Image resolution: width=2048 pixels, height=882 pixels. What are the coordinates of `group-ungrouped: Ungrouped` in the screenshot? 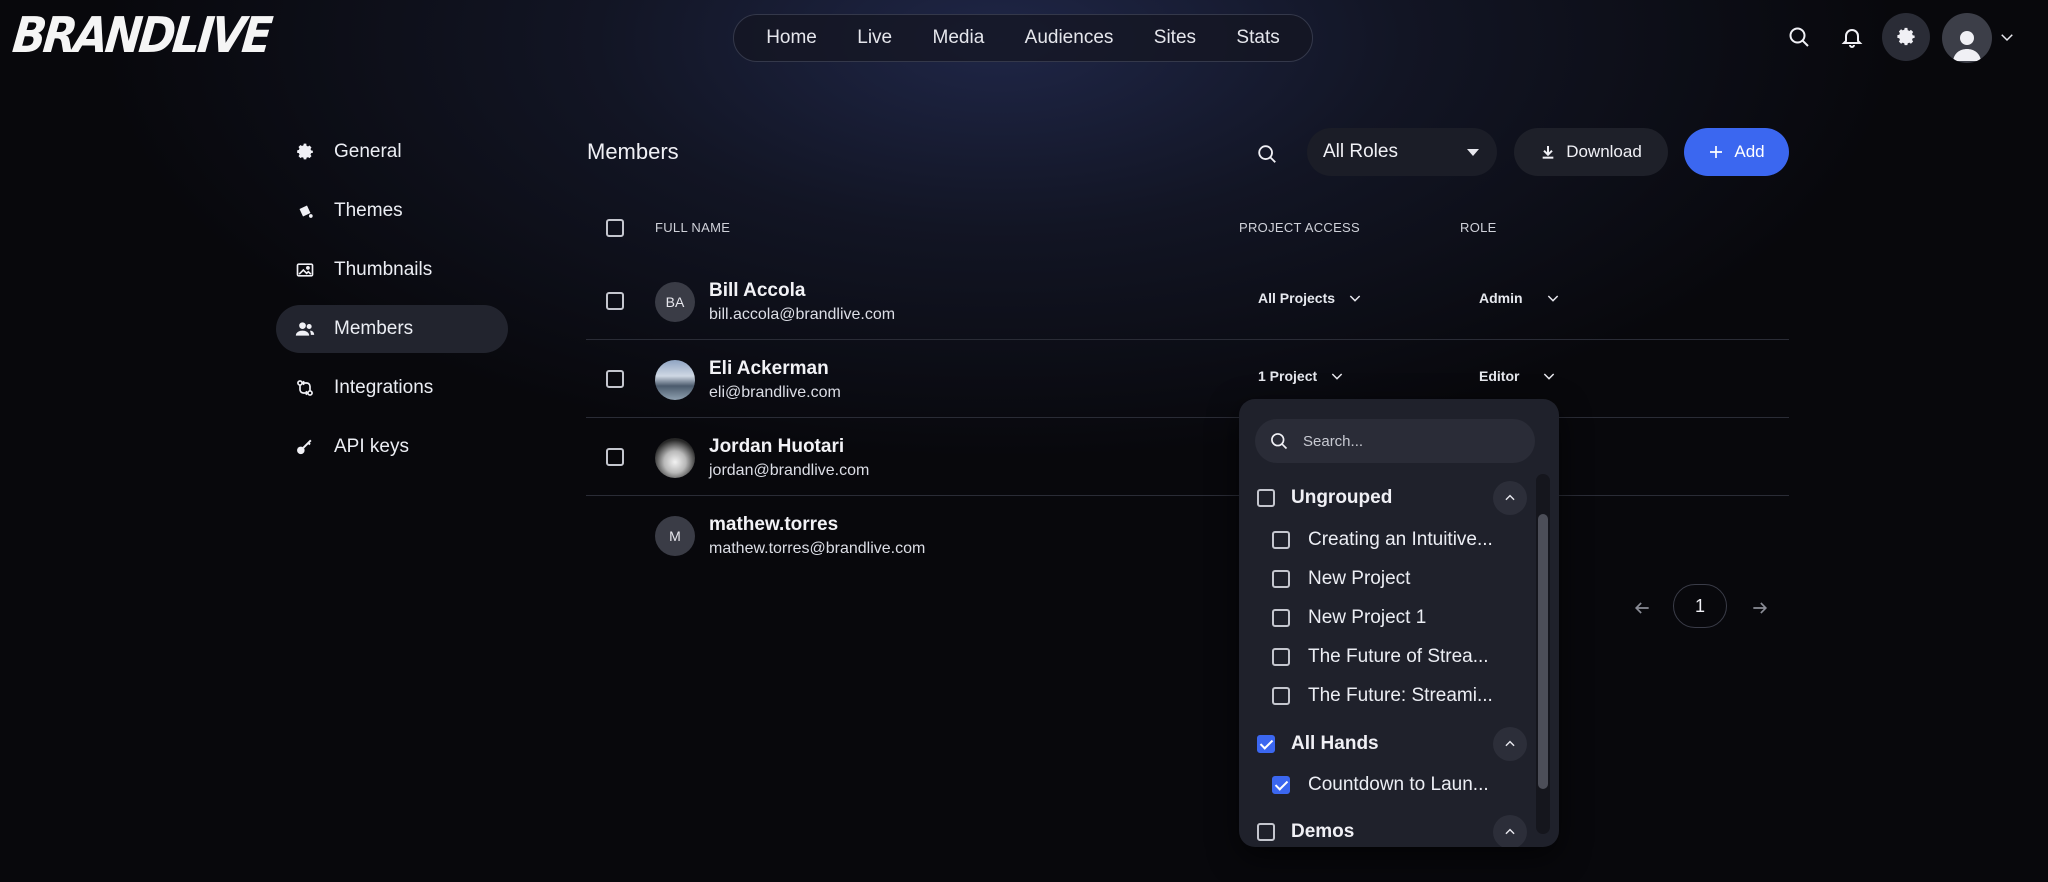 It's located at (1392, 498).